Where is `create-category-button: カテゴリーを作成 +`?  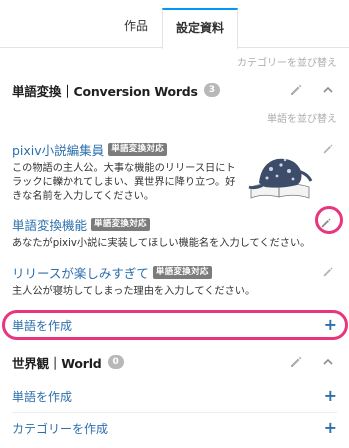
create-category-button: カテゴリーを作成 + is located at coordinates (174, 428).